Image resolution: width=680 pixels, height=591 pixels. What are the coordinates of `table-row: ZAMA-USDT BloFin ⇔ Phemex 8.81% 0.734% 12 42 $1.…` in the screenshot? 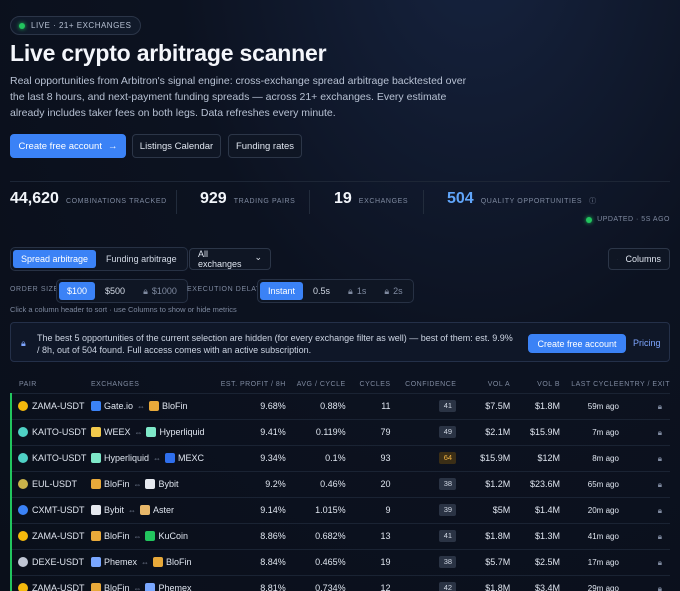 It's located at (340, 582).